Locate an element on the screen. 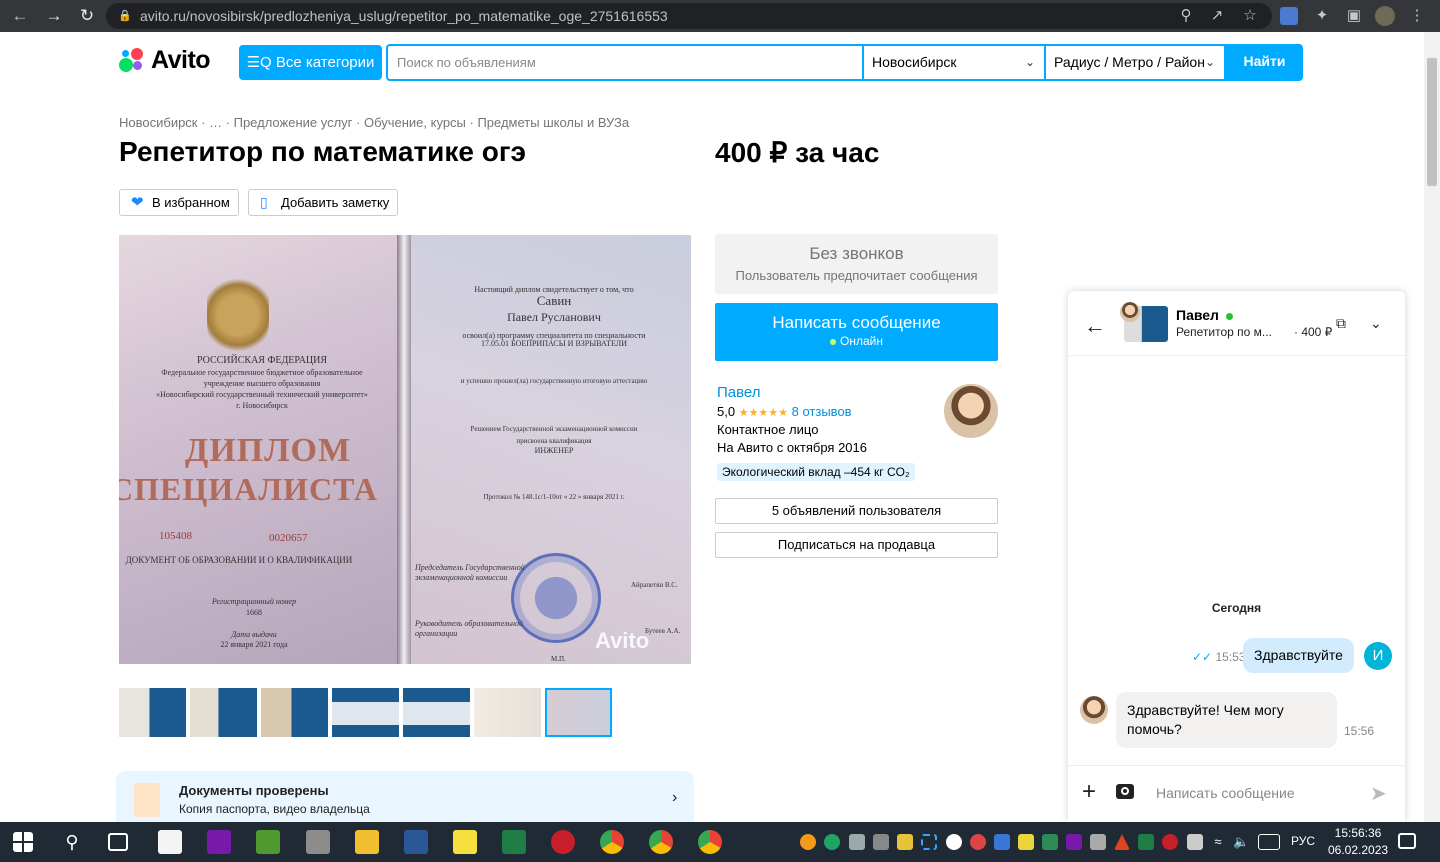  zoom-icon: ⚲ is located at coordinates (1186, 16).